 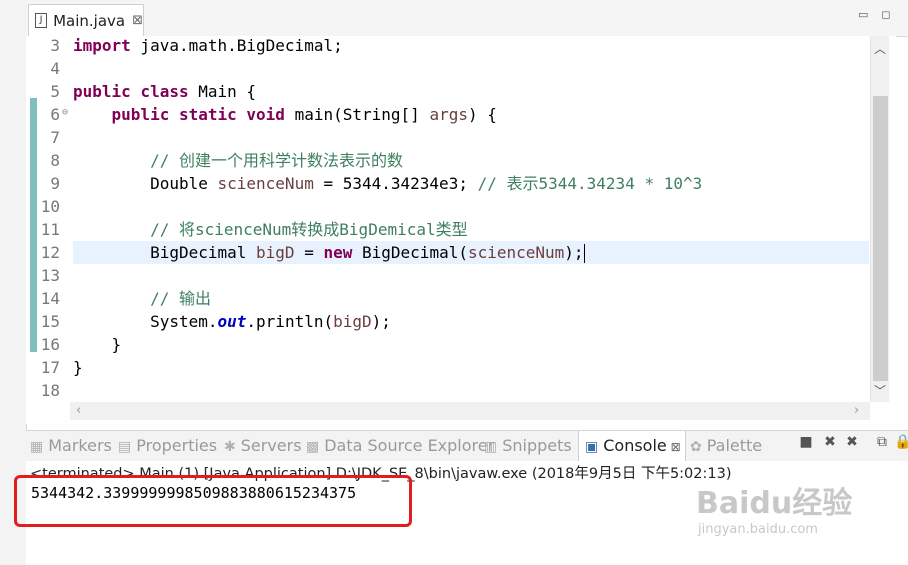 What do you see at coordinates (880, 48) in the screenshot?
I see `scroll-up-icon: ︿` at bounding box center [880, 48].